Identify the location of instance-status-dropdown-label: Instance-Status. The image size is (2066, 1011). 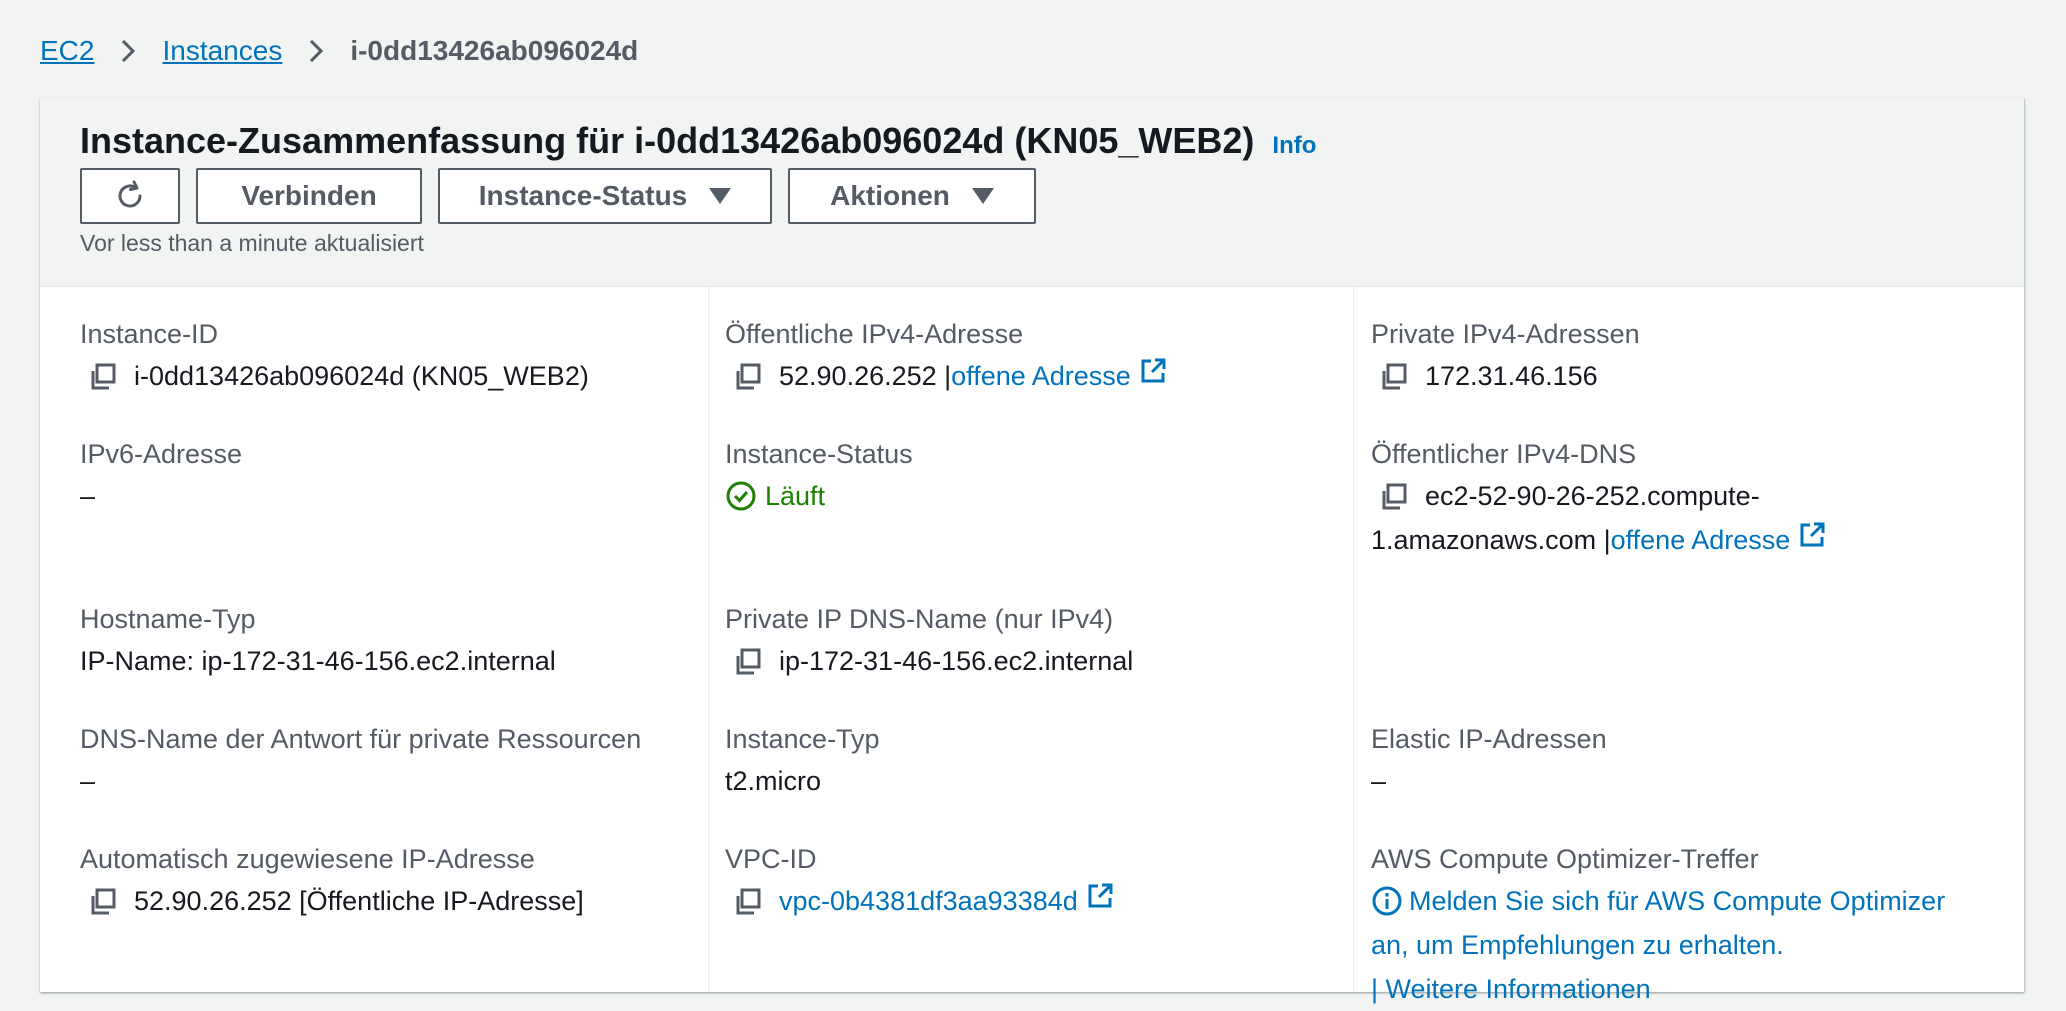
(583, 195).